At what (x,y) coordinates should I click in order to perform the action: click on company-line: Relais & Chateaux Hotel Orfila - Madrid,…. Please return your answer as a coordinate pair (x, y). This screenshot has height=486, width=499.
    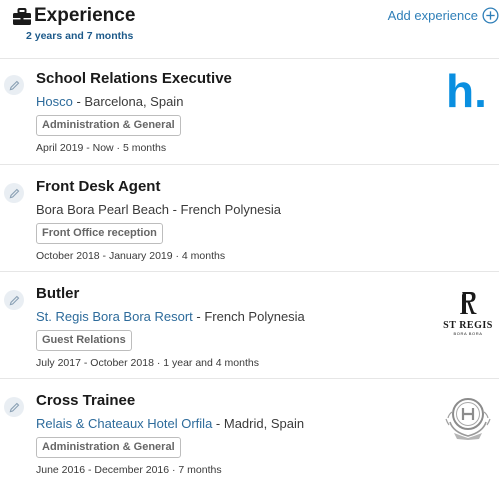
    Looking at the image, I should click on (170, 423).